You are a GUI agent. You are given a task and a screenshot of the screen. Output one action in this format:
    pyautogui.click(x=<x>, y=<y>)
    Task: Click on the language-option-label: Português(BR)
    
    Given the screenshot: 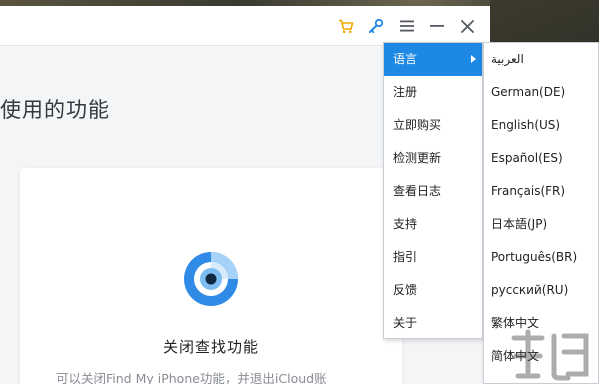 What is the action you would take?
    pyautogui.click(x=534, y=257)
    